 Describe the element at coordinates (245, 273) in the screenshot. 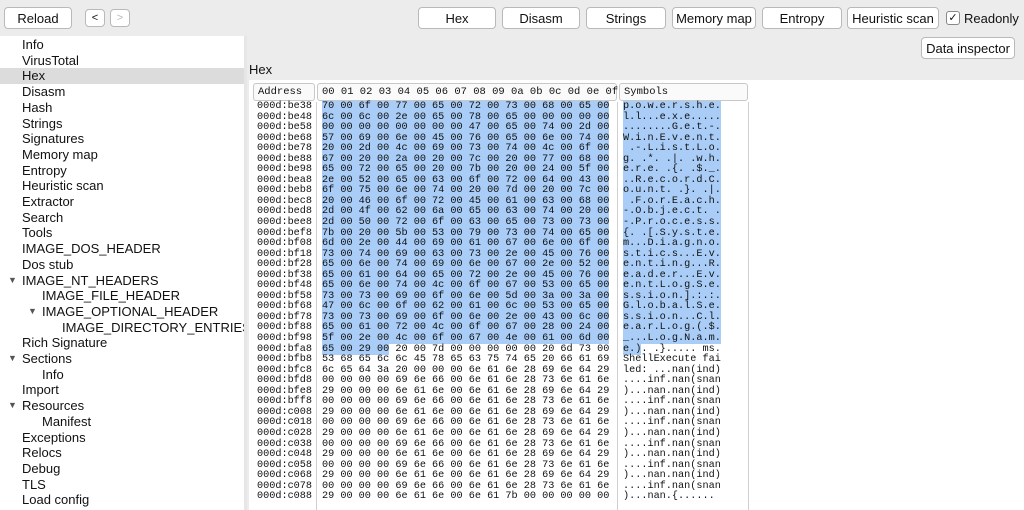

I see `splitter-handle` at that location.